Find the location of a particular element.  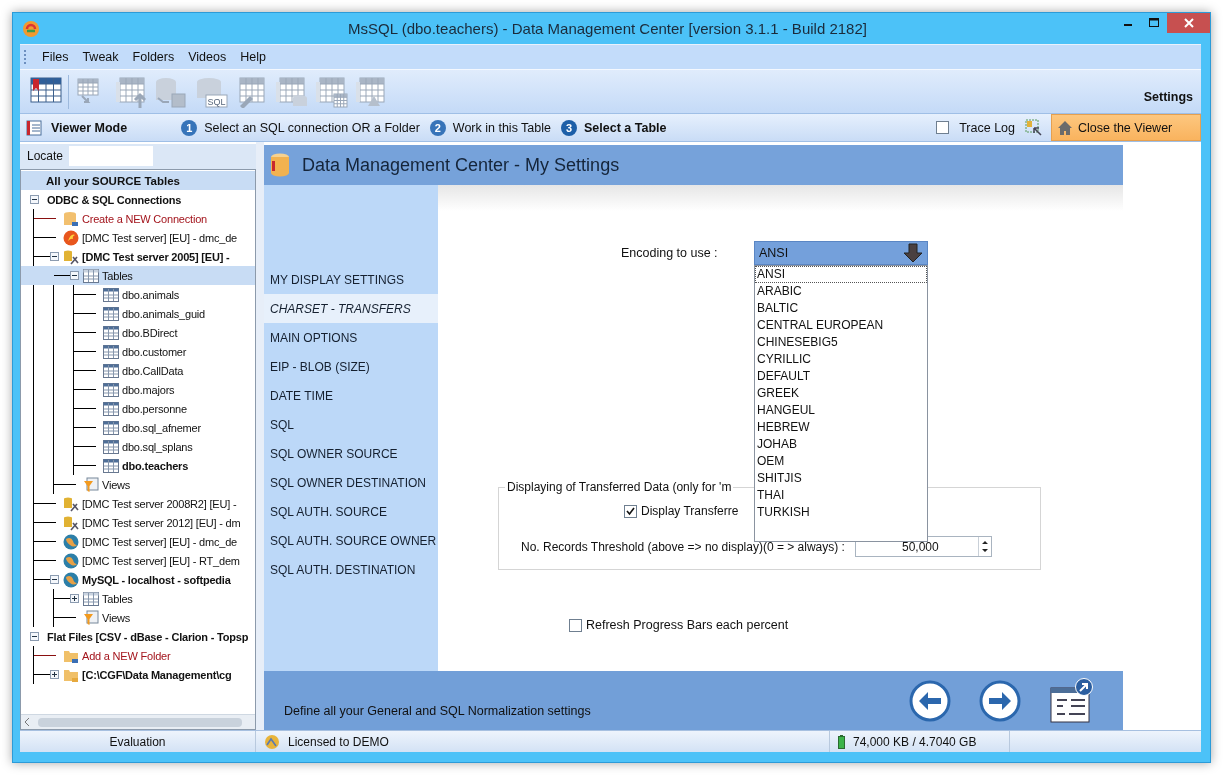

dropdown-option: OEM is located at coordinates (841, 461).